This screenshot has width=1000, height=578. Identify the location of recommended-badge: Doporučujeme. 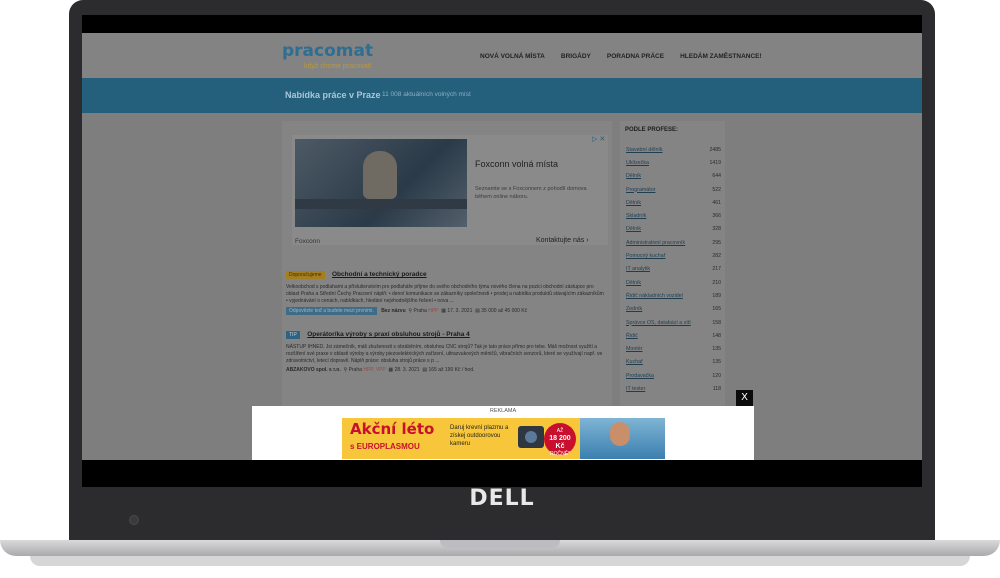
(305, 275).